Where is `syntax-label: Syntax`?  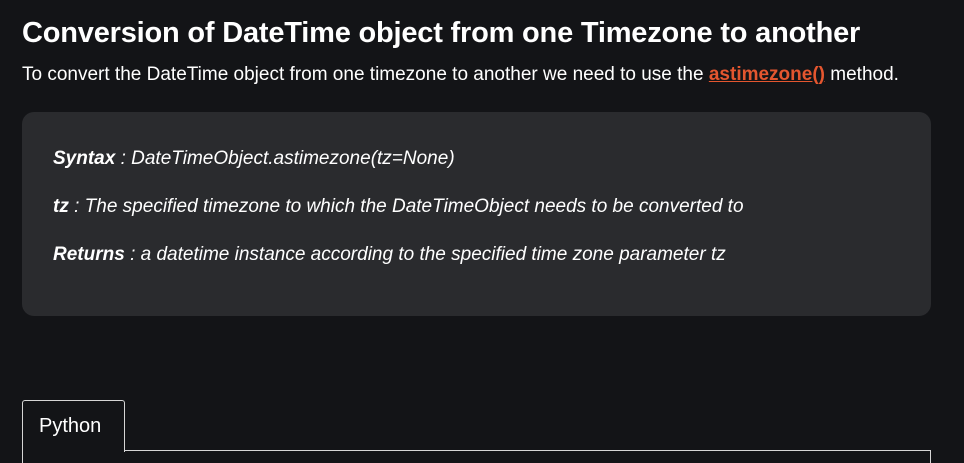 syntax-label: Syntax is located at coordinates (84, 158).